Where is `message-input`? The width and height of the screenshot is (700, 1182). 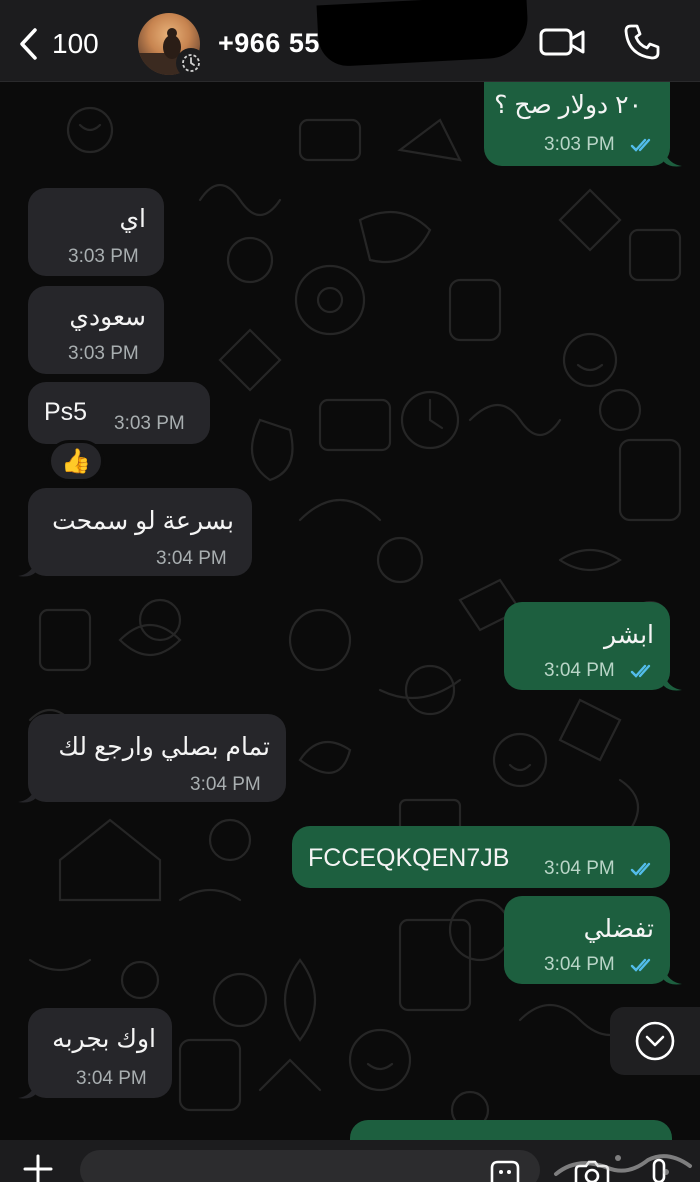 message-input is located at coordinates (310, 1166).